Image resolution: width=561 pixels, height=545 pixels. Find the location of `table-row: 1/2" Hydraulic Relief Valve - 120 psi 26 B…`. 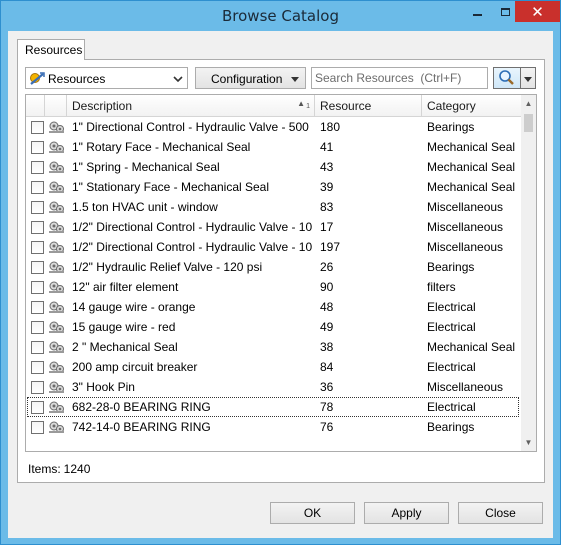

table-row: 1/2" Hydraulic Relief Valve - 120 psi 26 B… is located at coordinates (273, 267).